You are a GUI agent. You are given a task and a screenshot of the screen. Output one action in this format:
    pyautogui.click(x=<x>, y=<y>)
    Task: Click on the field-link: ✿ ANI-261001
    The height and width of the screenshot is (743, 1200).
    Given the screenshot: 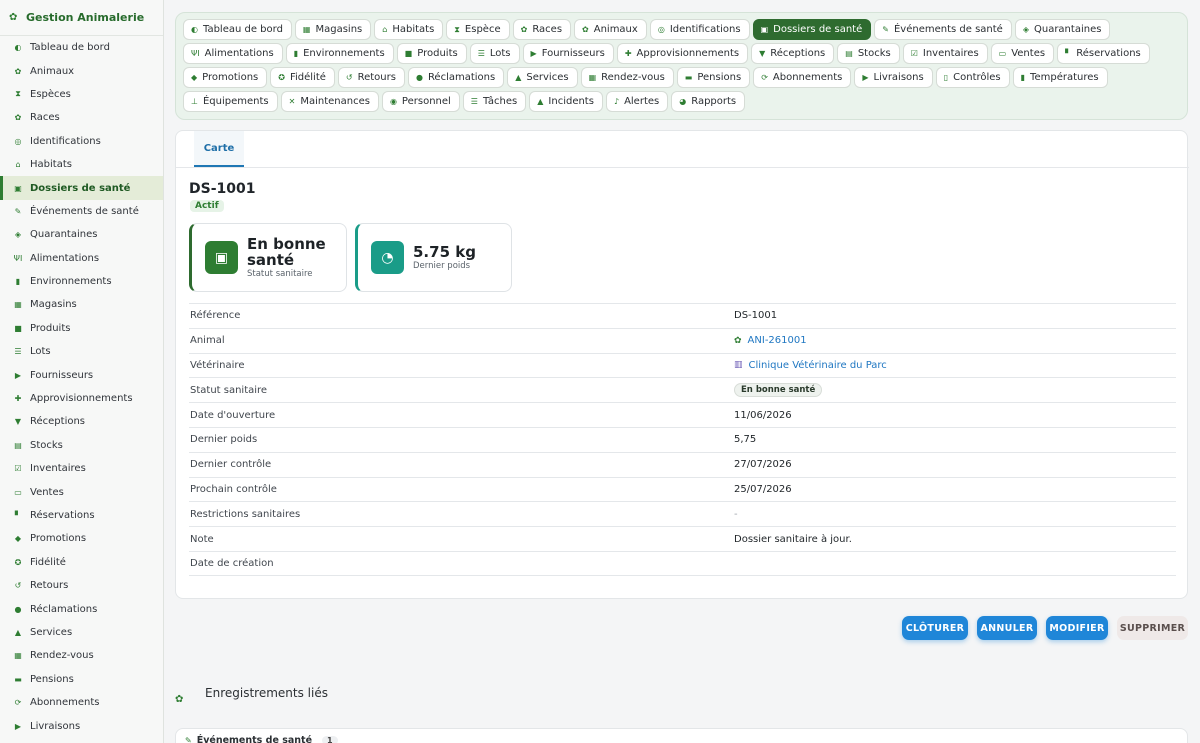 What is the action you would take?
    pyautogui.click(x=770, y=340)
    